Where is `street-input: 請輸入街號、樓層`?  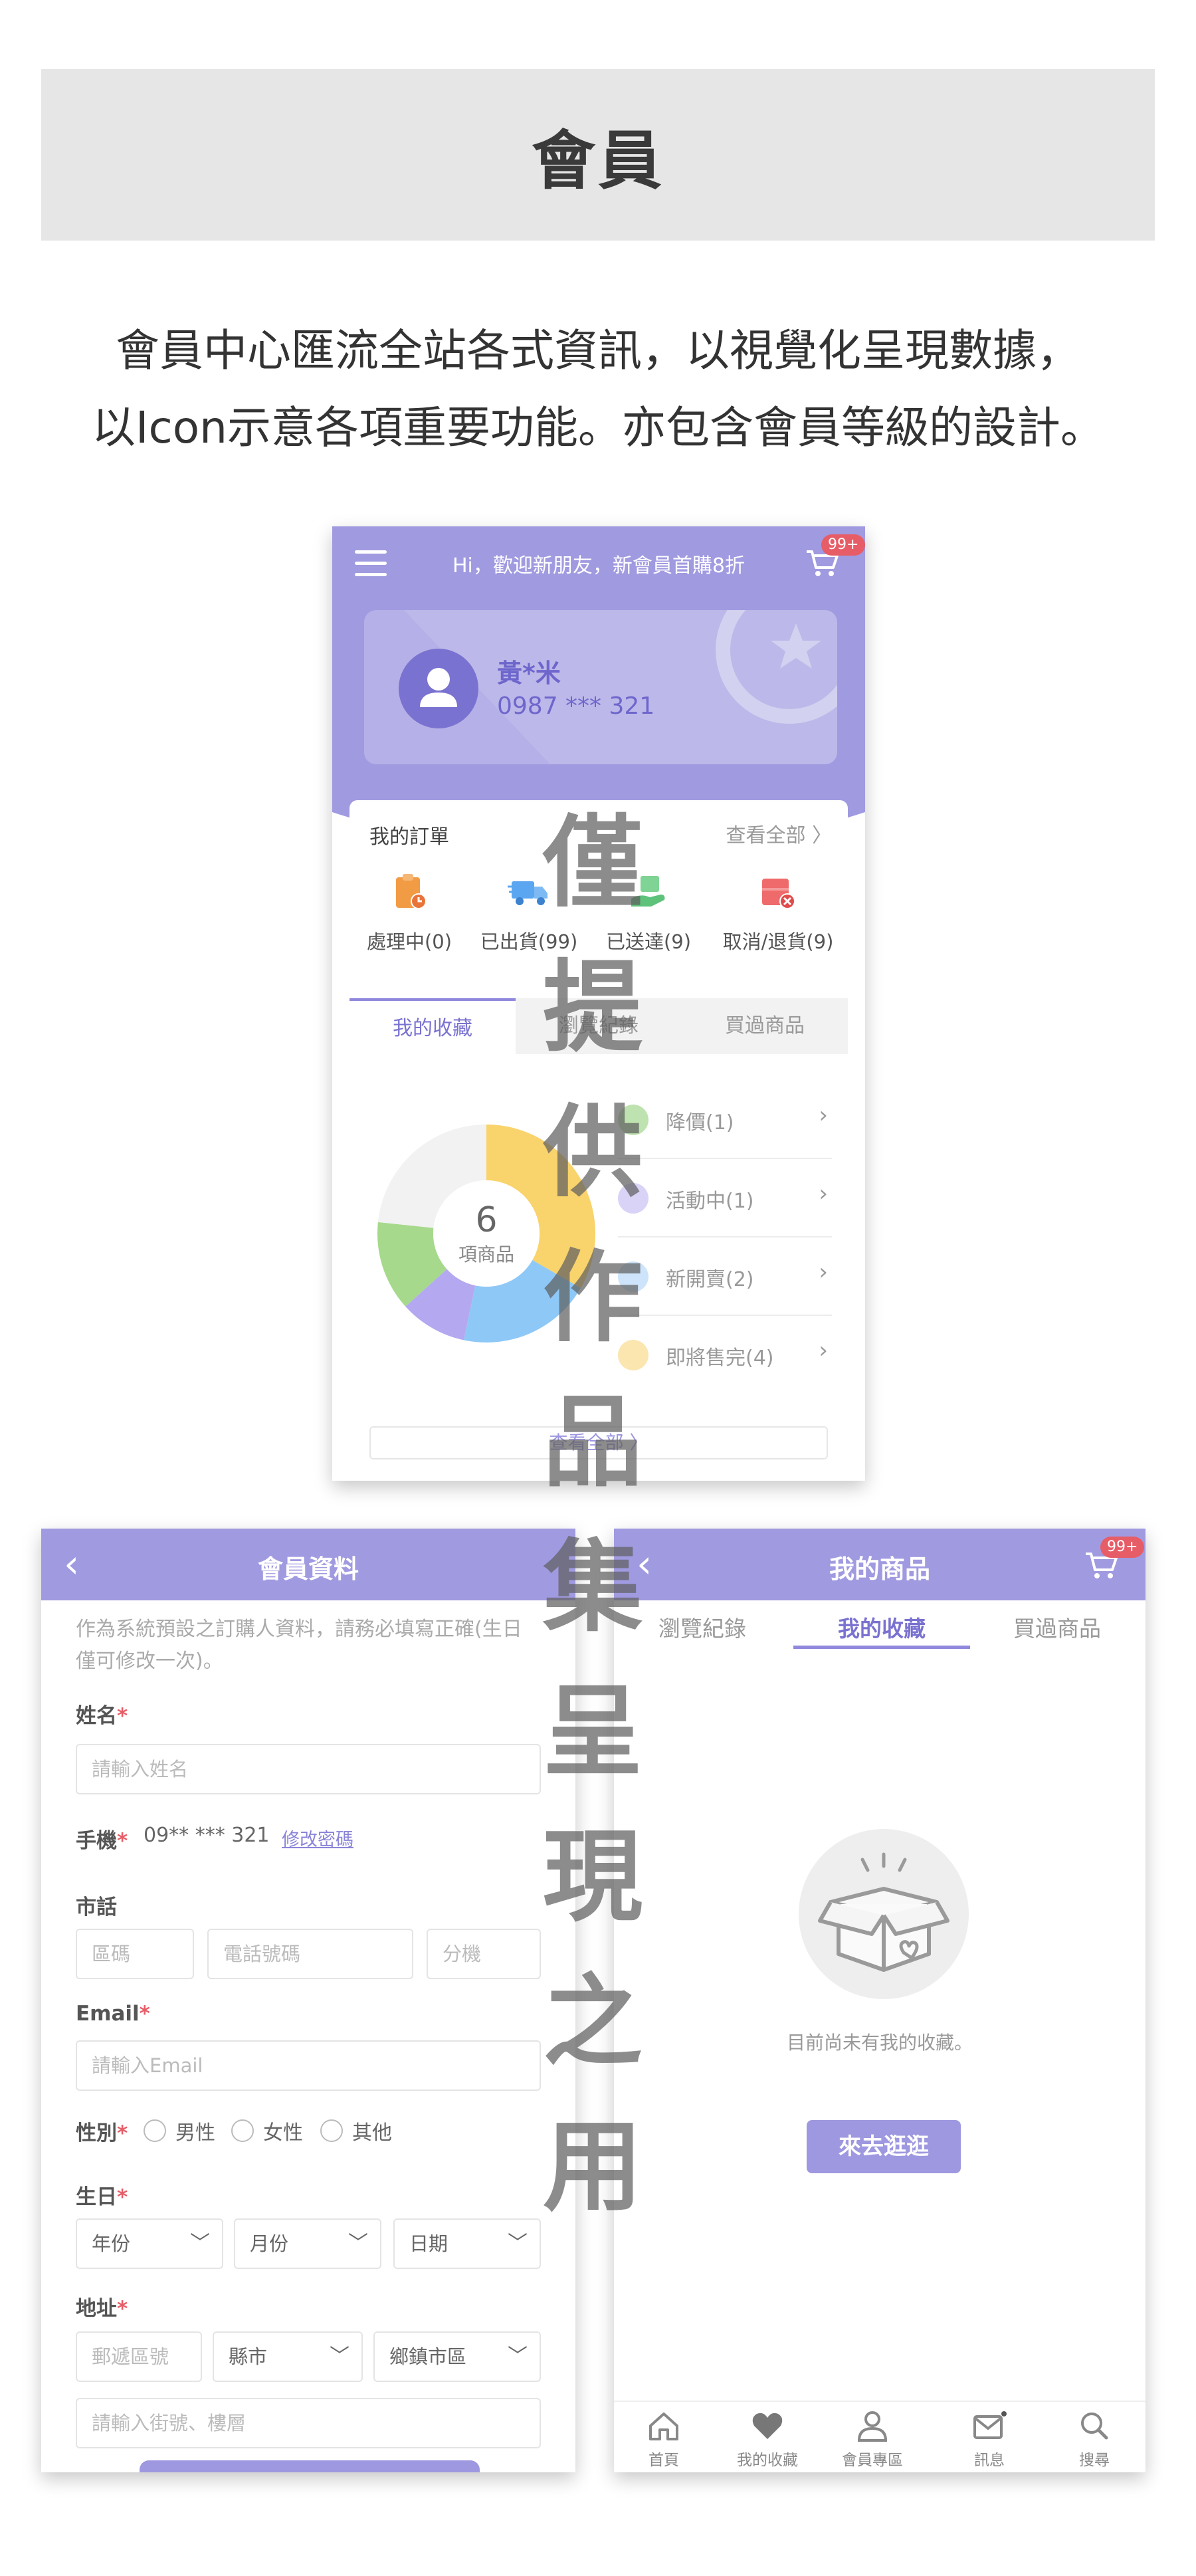 street-input: 請輸入街號、樓層 is located at coordinates (308, 2423).